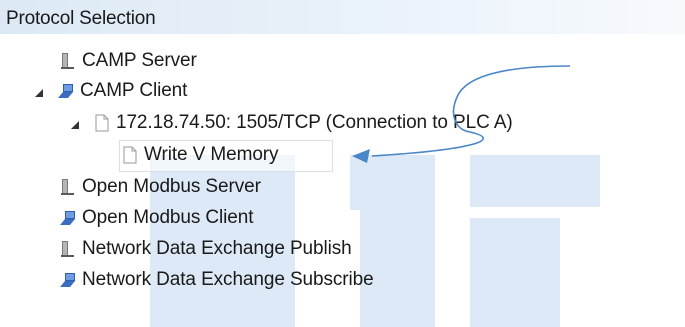 This screenshot has width=685, height=327. I want to click on tree-item-camp-client: CAMP Client, so click(109, 91).